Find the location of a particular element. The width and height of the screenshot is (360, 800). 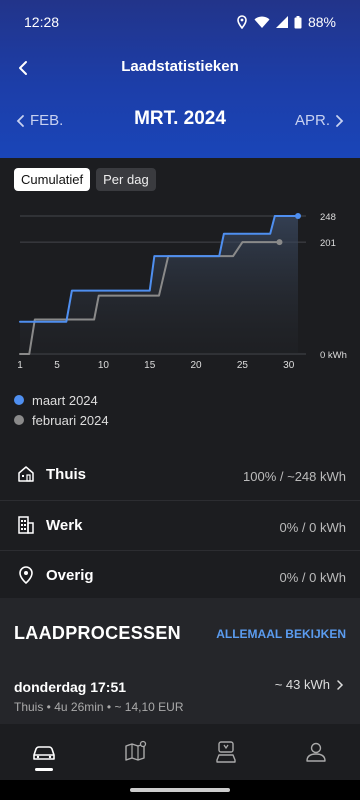

march-area is located at coordinates (159, 285).